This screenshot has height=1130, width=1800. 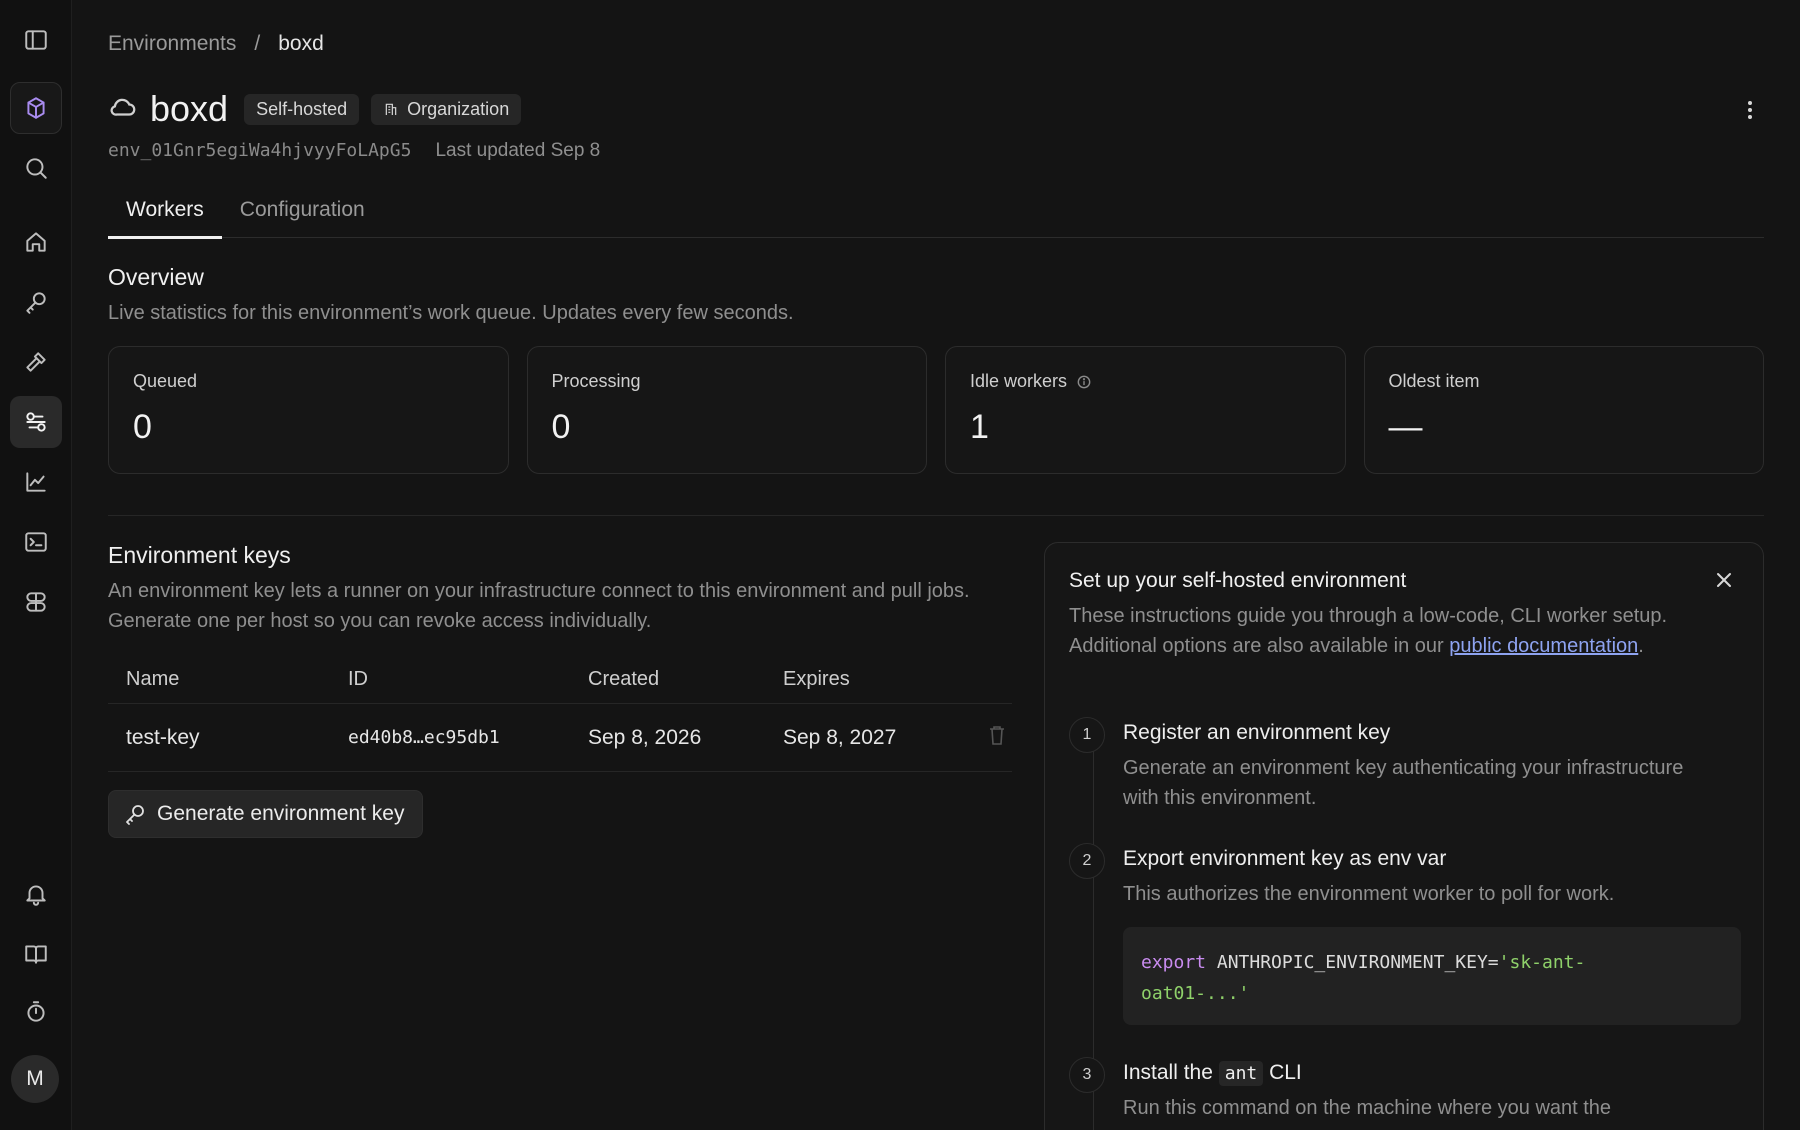 I want to click on tab-configuration: Configuration, so click(x=302, y=218).